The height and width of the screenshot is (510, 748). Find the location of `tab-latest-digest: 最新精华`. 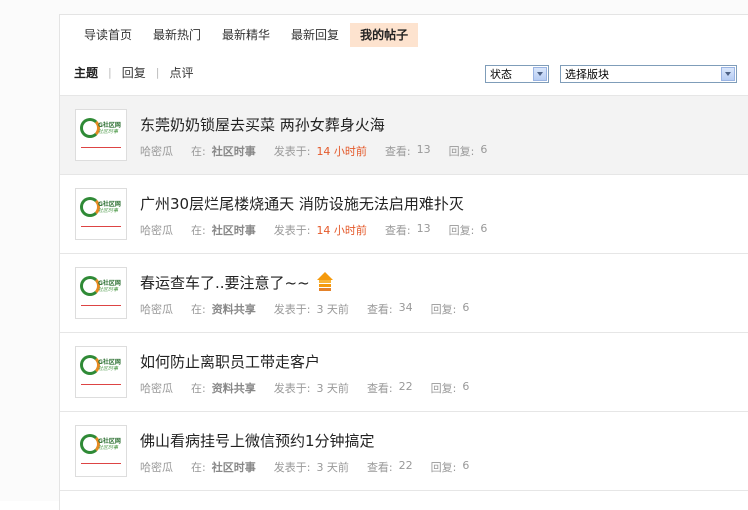

tab-latest-digest: 最新精华 is located at coordinates (246, 35).